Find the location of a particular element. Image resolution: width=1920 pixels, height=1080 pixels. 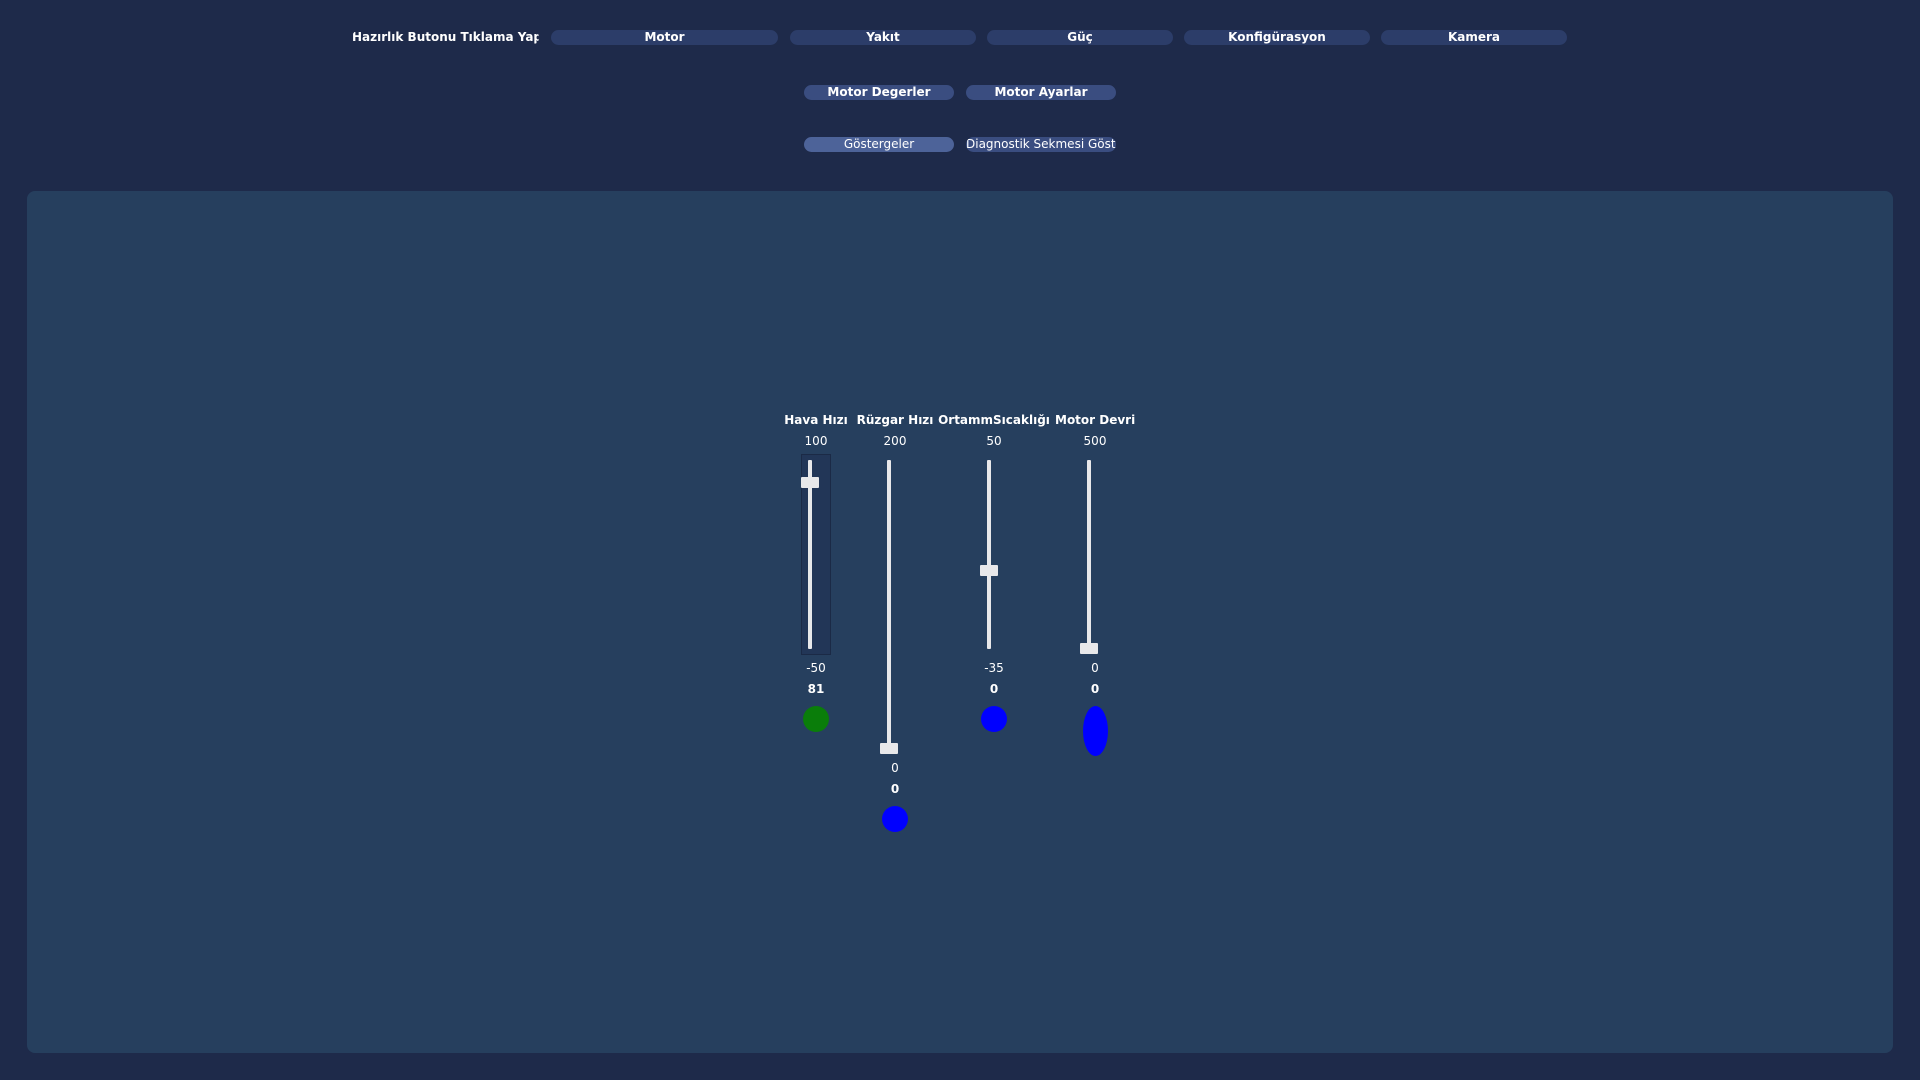

slider-title: OrtammSıcaklığı is located at coordinates (994, 420).